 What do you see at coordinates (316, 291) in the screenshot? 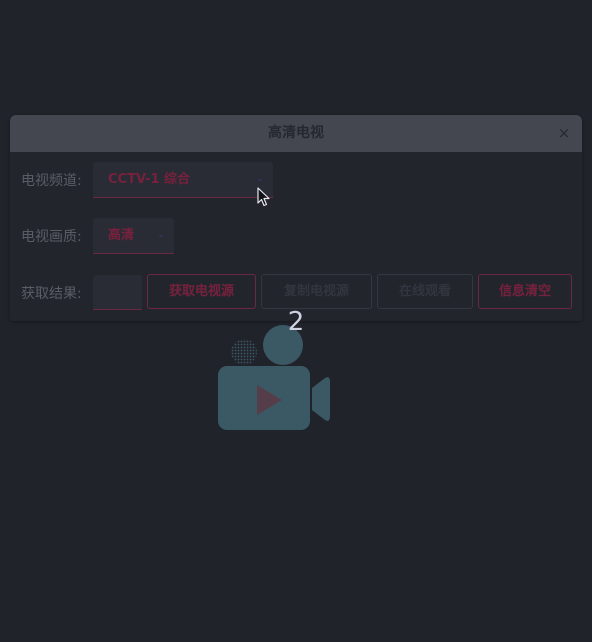
I see `copy-source-button: 复制电视源` at bounding box center [316, 291].